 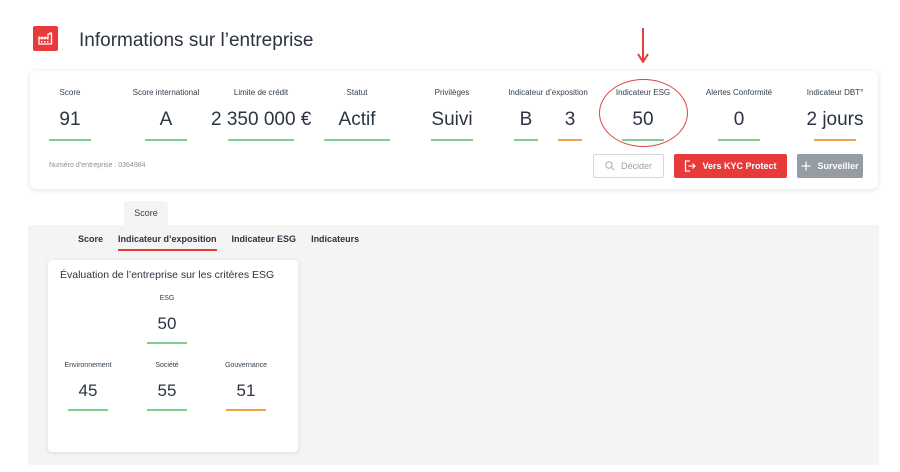 I want to click on metric-label: Score international, so click(x=166, y=92).